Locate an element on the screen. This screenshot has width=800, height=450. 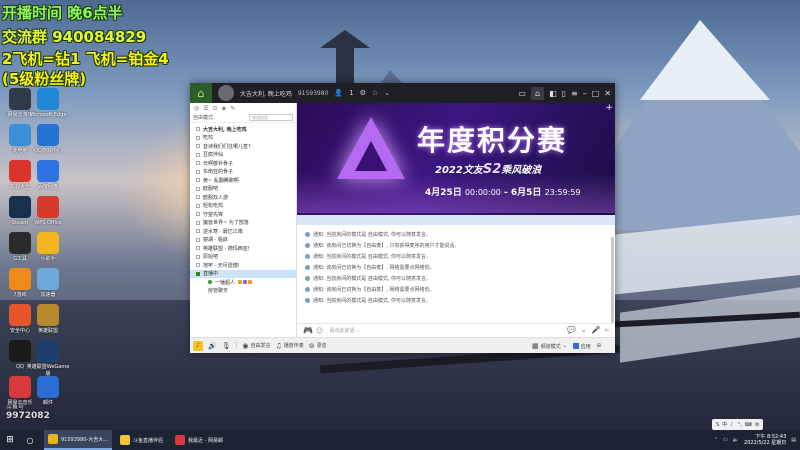
ime-settings-icon: ⚙ is located at coordinates (757, 425).